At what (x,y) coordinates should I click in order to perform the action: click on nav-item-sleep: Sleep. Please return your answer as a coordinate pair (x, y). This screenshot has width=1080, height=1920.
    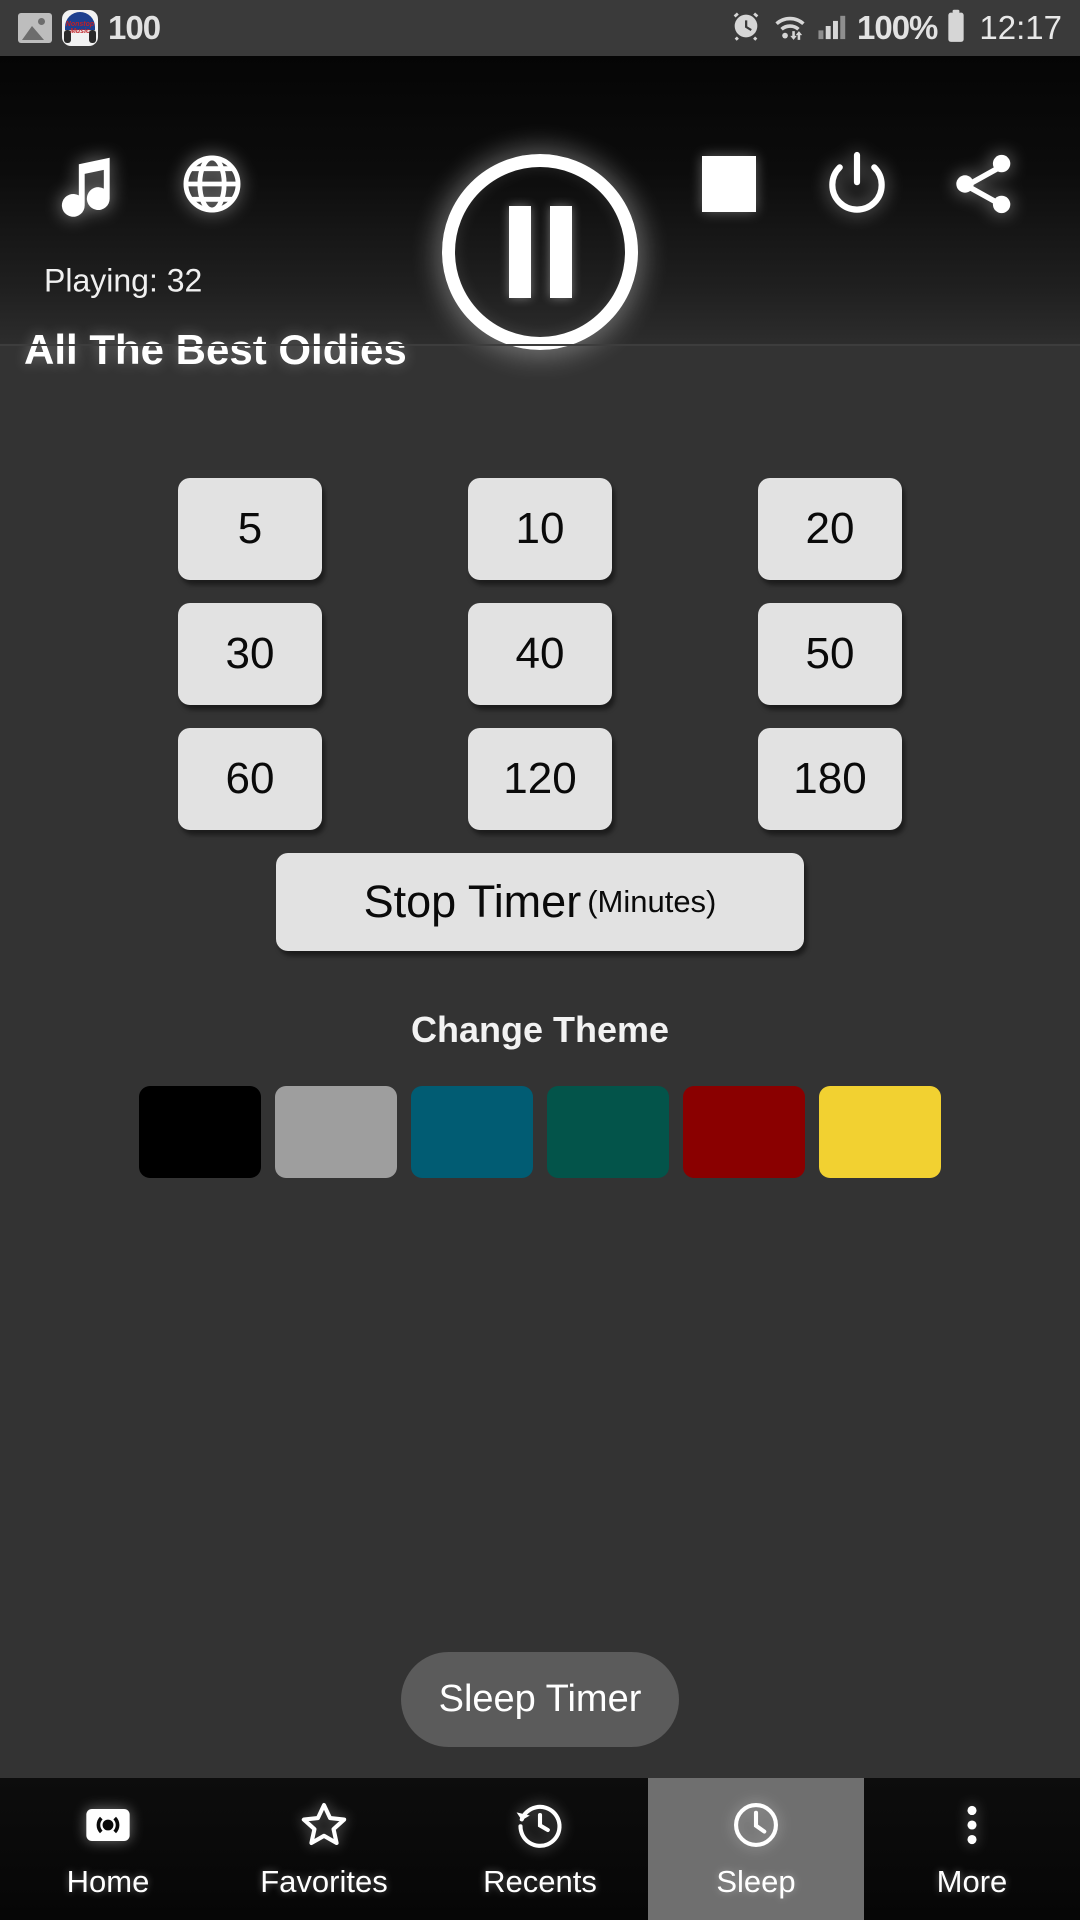
    Looking at the image, I should click on (756, 1849).